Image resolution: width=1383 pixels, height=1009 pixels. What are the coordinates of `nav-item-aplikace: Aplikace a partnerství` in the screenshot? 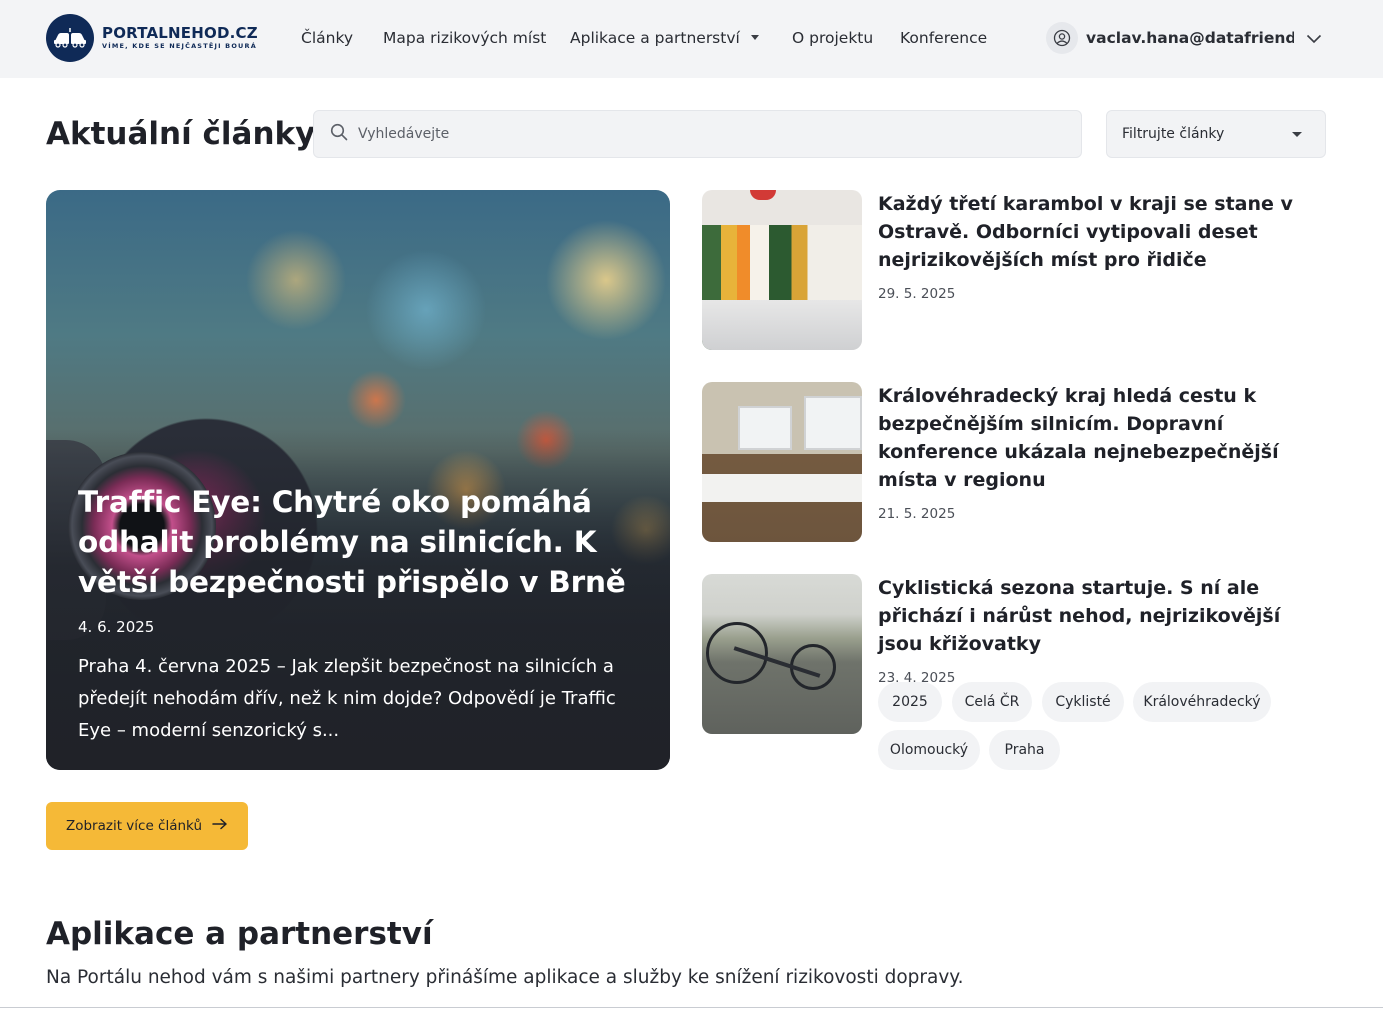 It's located at (664, 38).